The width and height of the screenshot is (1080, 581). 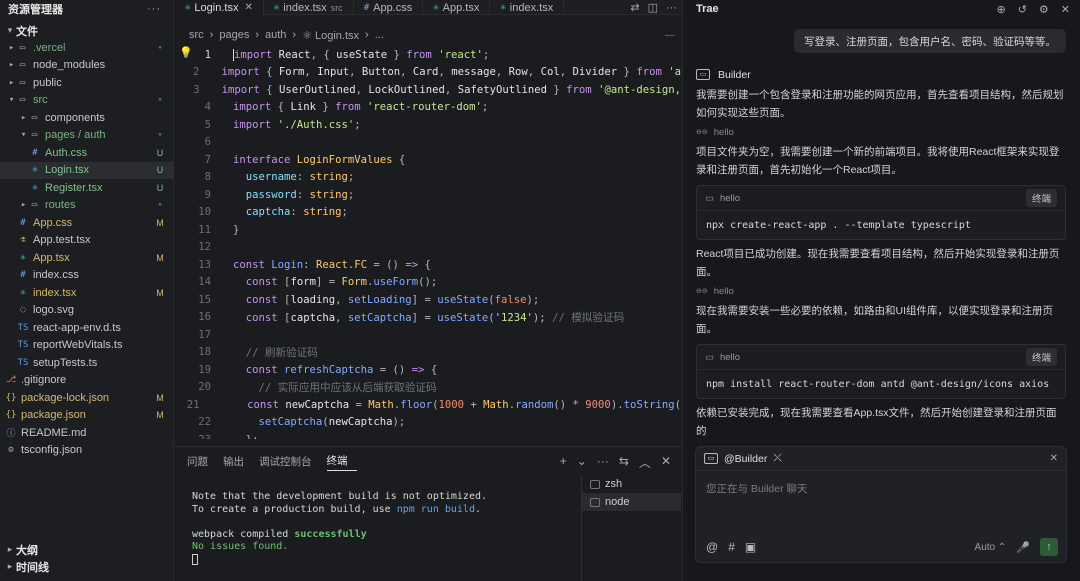 What do you see at coordinates (1044, 9) in the screenshot?
I see `settings-icon: ⚙` at bounding box center [1044, 9].